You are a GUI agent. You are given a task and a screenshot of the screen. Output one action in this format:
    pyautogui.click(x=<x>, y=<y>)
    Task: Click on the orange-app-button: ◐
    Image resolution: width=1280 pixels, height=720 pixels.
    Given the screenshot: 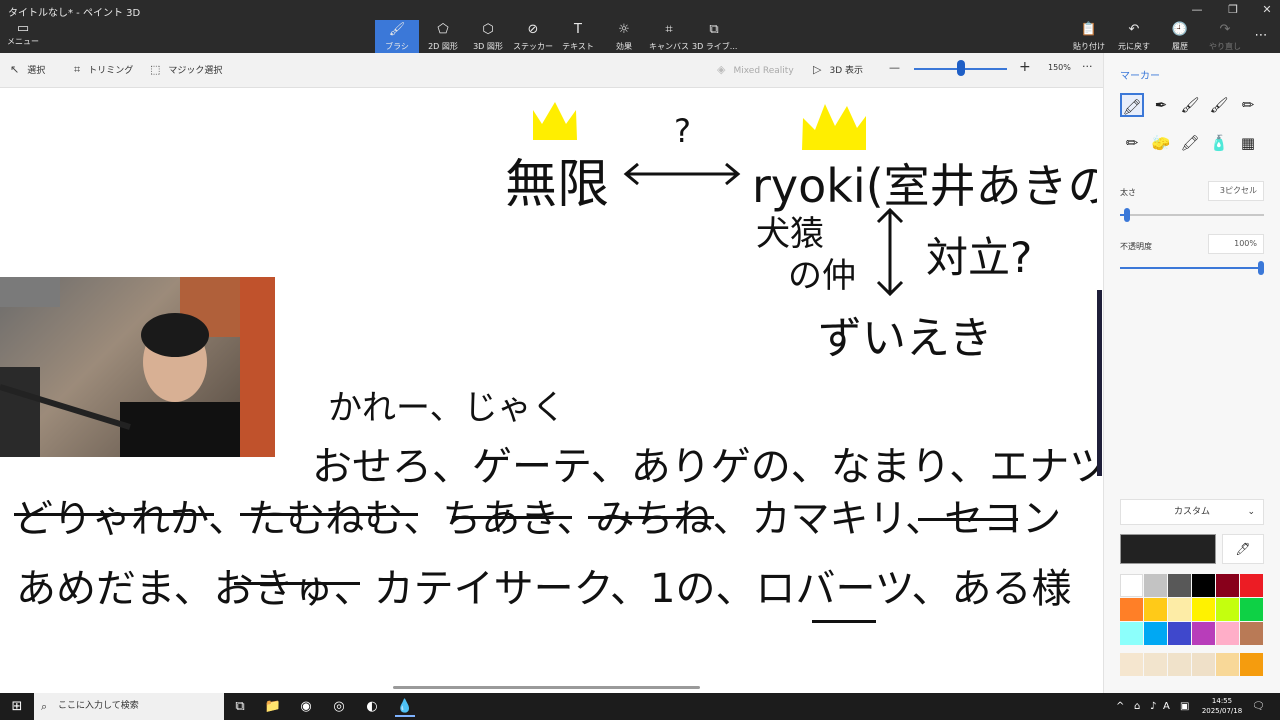 What is the action you would take?
    pyautogui.click(x=372, y=707)
    